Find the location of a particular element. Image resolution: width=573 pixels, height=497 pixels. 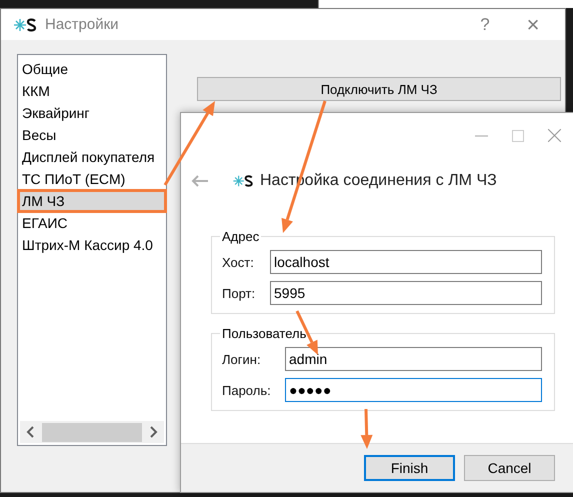

field-label: Порт: is located at coordinates (239, 293).